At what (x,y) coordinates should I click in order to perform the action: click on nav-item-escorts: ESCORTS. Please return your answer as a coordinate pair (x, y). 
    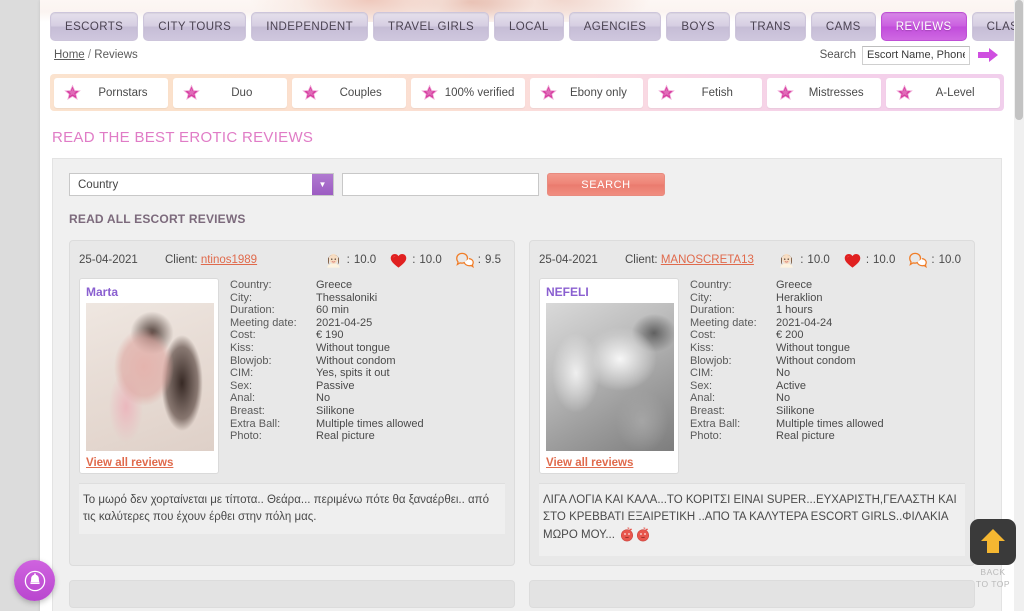
    Looking at the image, I should click on (94, 26).